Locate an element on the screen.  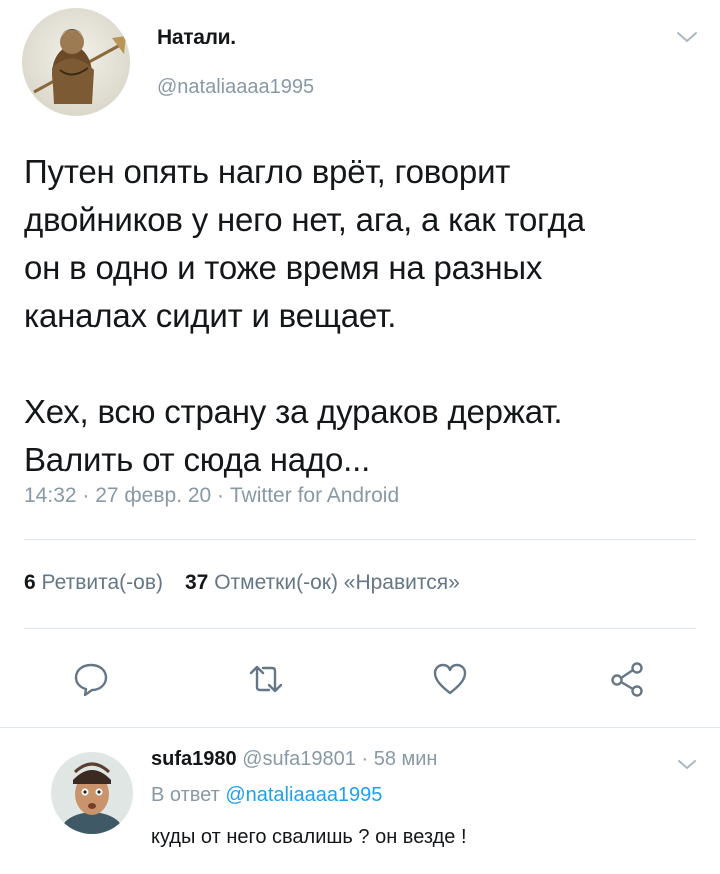
author-avatar is located at coordinates (76, 62).